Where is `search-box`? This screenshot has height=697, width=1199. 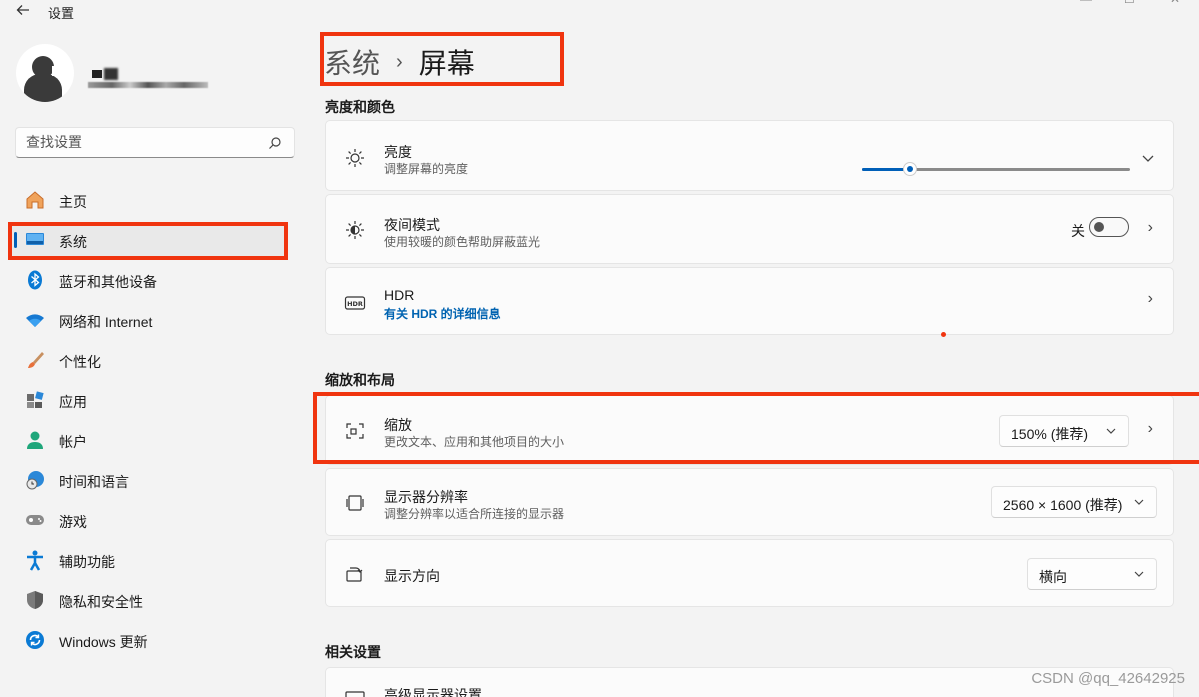
search-box is located at coordinates (155, 142).